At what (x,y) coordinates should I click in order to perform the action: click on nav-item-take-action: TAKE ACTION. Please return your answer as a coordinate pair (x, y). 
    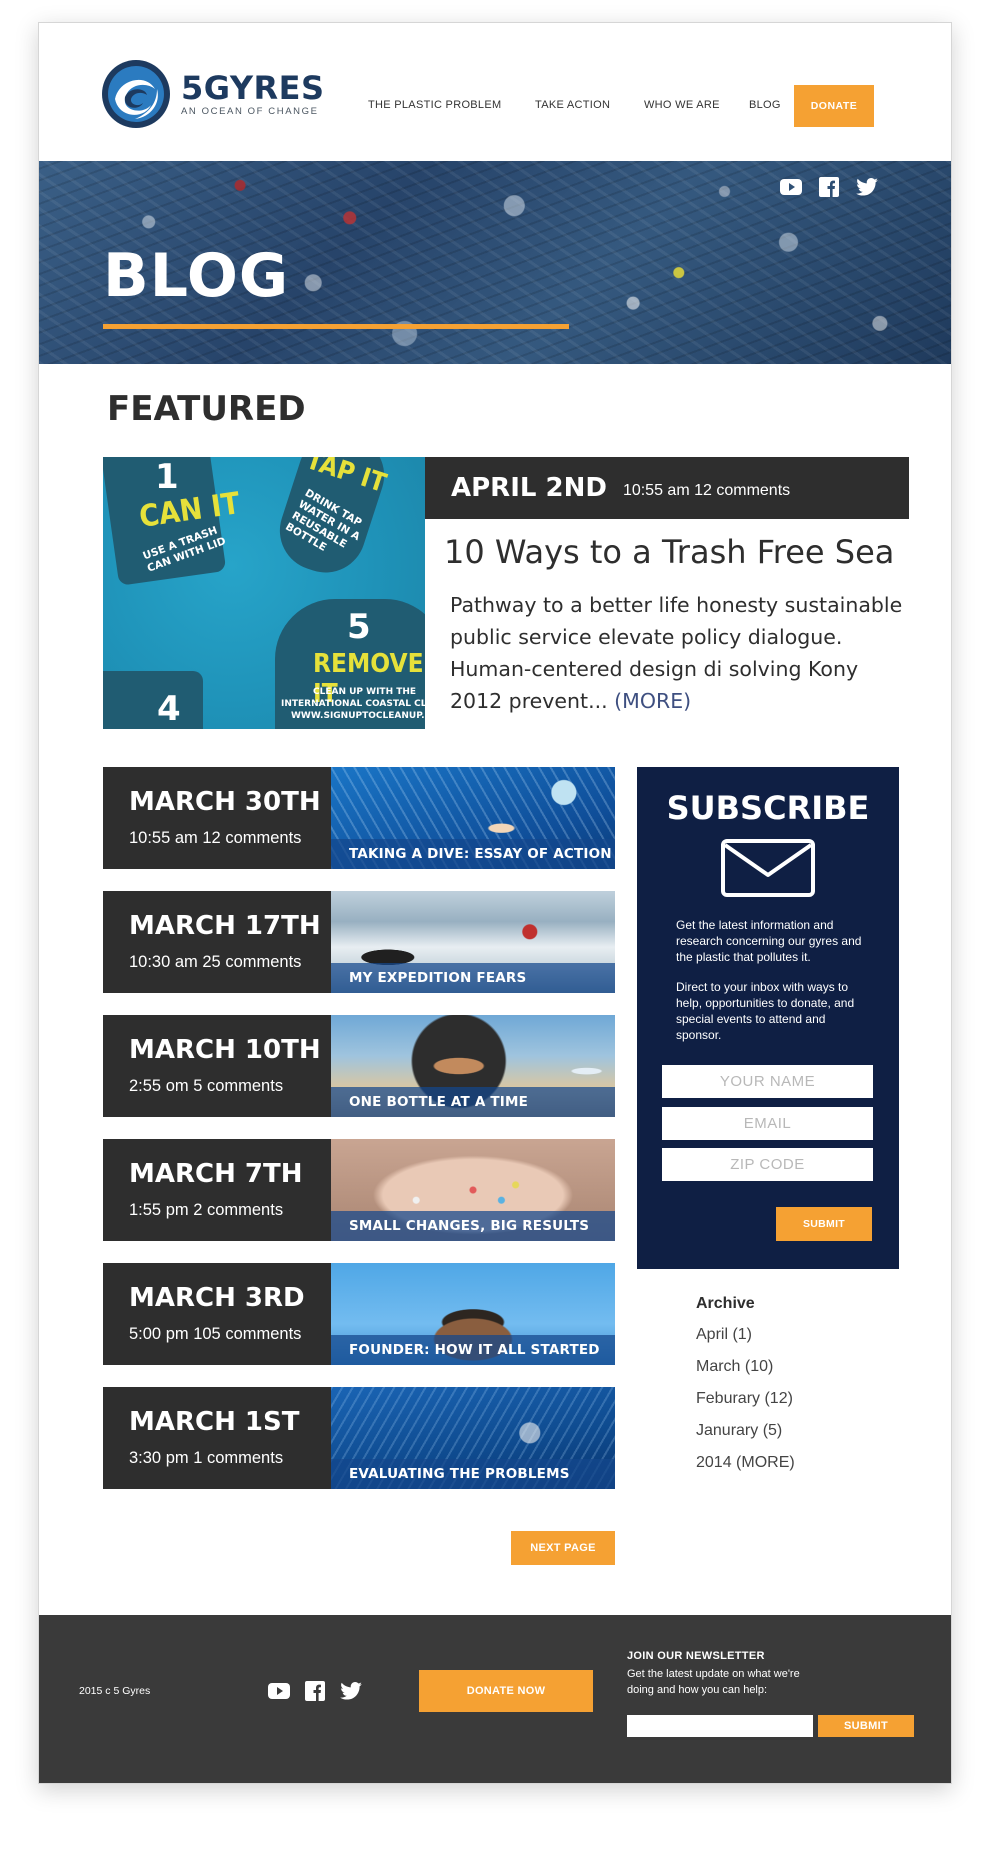
    Looking at the image, I should click on (572, 105).